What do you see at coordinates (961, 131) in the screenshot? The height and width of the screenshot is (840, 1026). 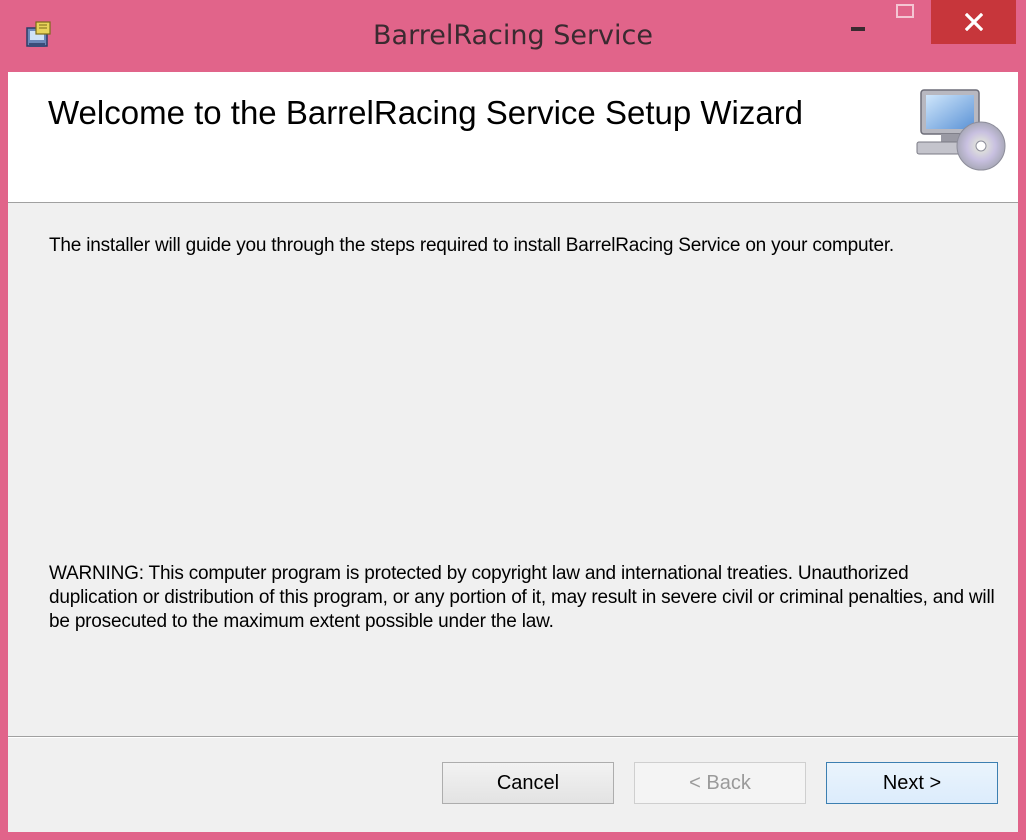 I see `computer-cd-icon` at bounding box center [961, 131].